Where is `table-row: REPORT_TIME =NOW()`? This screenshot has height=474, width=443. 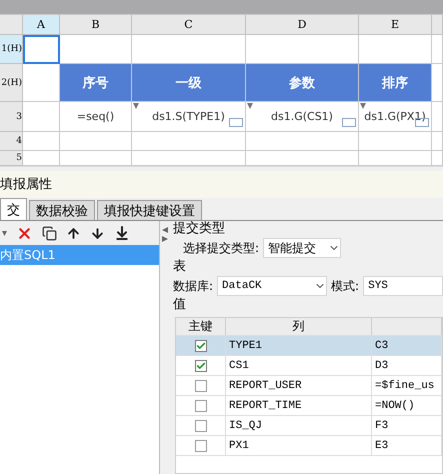
table-row: REPORT_TIME =NOW() is located at coordinates (309, 406).